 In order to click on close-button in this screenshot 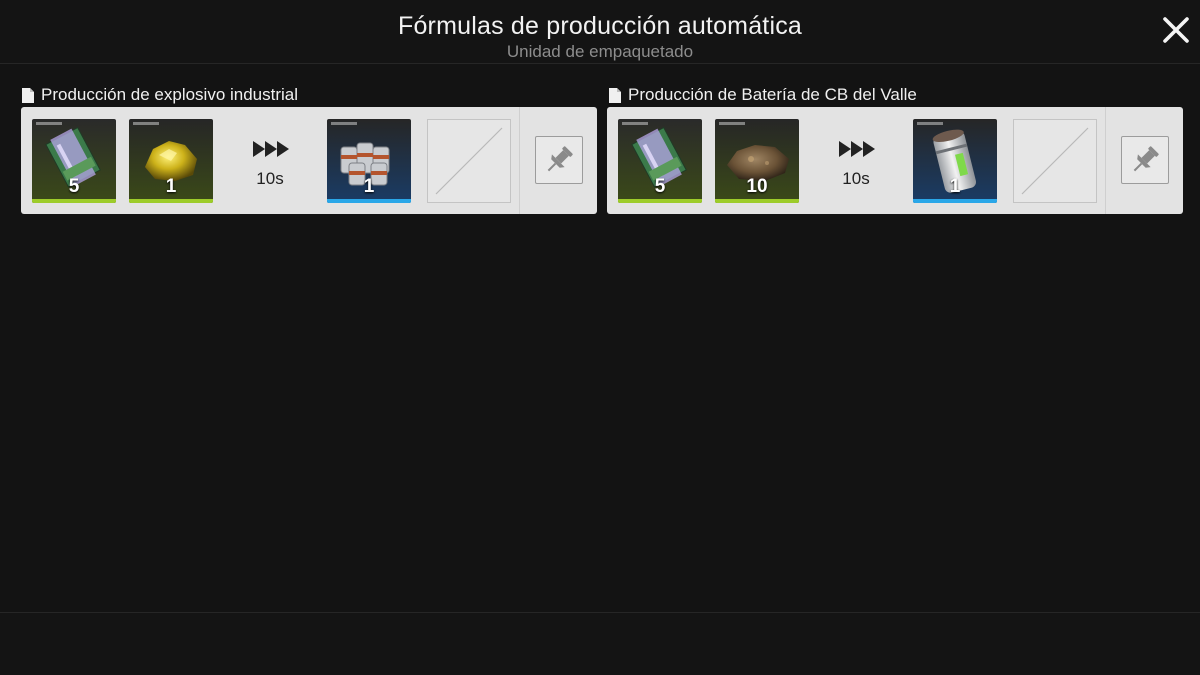, I will do `click(1176, 30)`.